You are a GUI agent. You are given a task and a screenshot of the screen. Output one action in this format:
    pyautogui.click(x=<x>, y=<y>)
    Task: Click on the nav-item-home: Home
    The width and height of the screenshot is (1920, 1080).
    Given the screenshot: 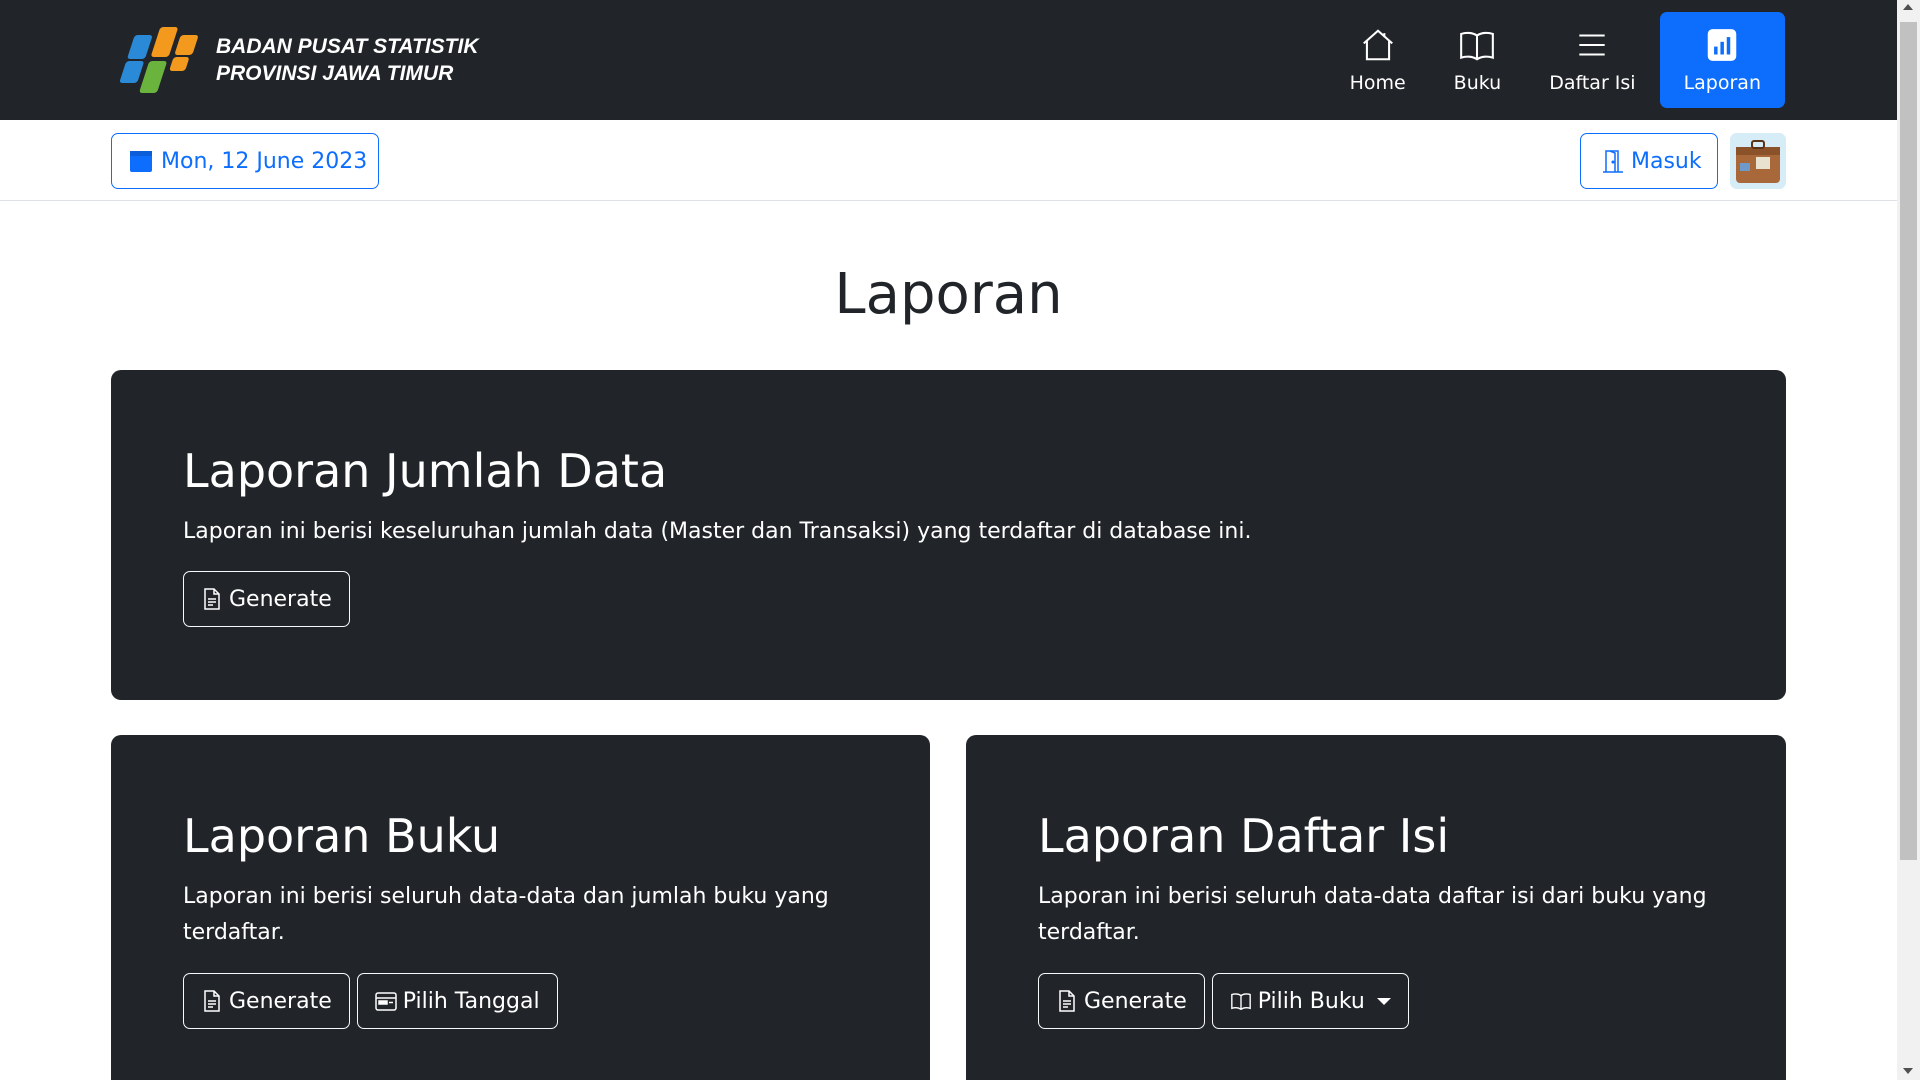 What is the action you would take?
    pyautogui.click(x=1378, y=60)
    